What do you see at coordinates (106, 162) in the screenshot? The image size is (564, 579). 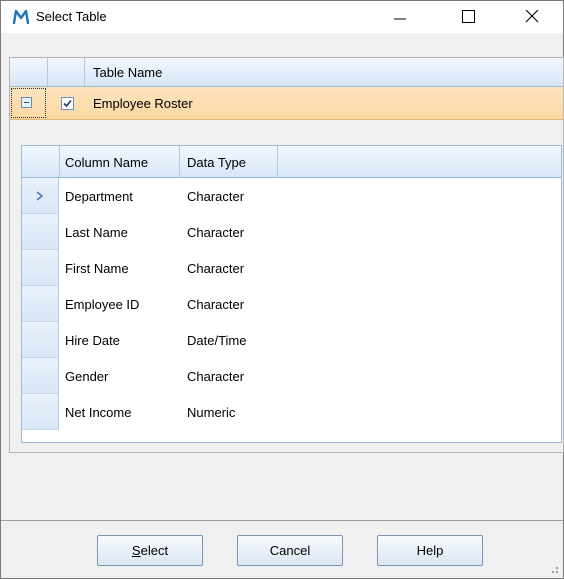 I see `column-name-header: Column Name` at bounding box center [106, 162].